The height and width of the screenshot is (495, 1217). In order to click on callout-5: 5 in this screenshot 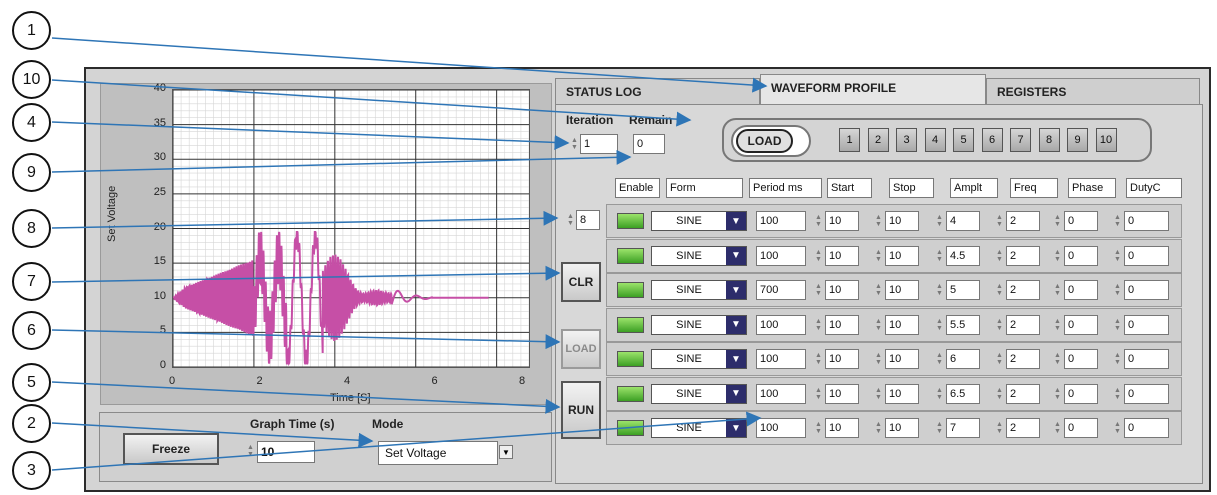, I will do `click(31, 382)`.